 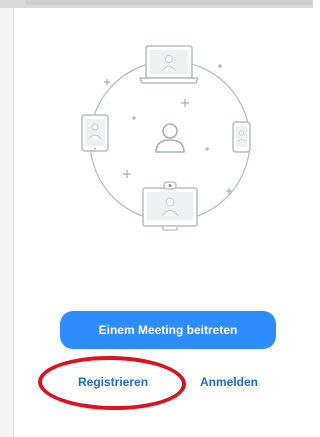 What do you see at coordinates (169, 64) in the screenshot?
I see `laptop-icon` at bounding box center [169, 64].